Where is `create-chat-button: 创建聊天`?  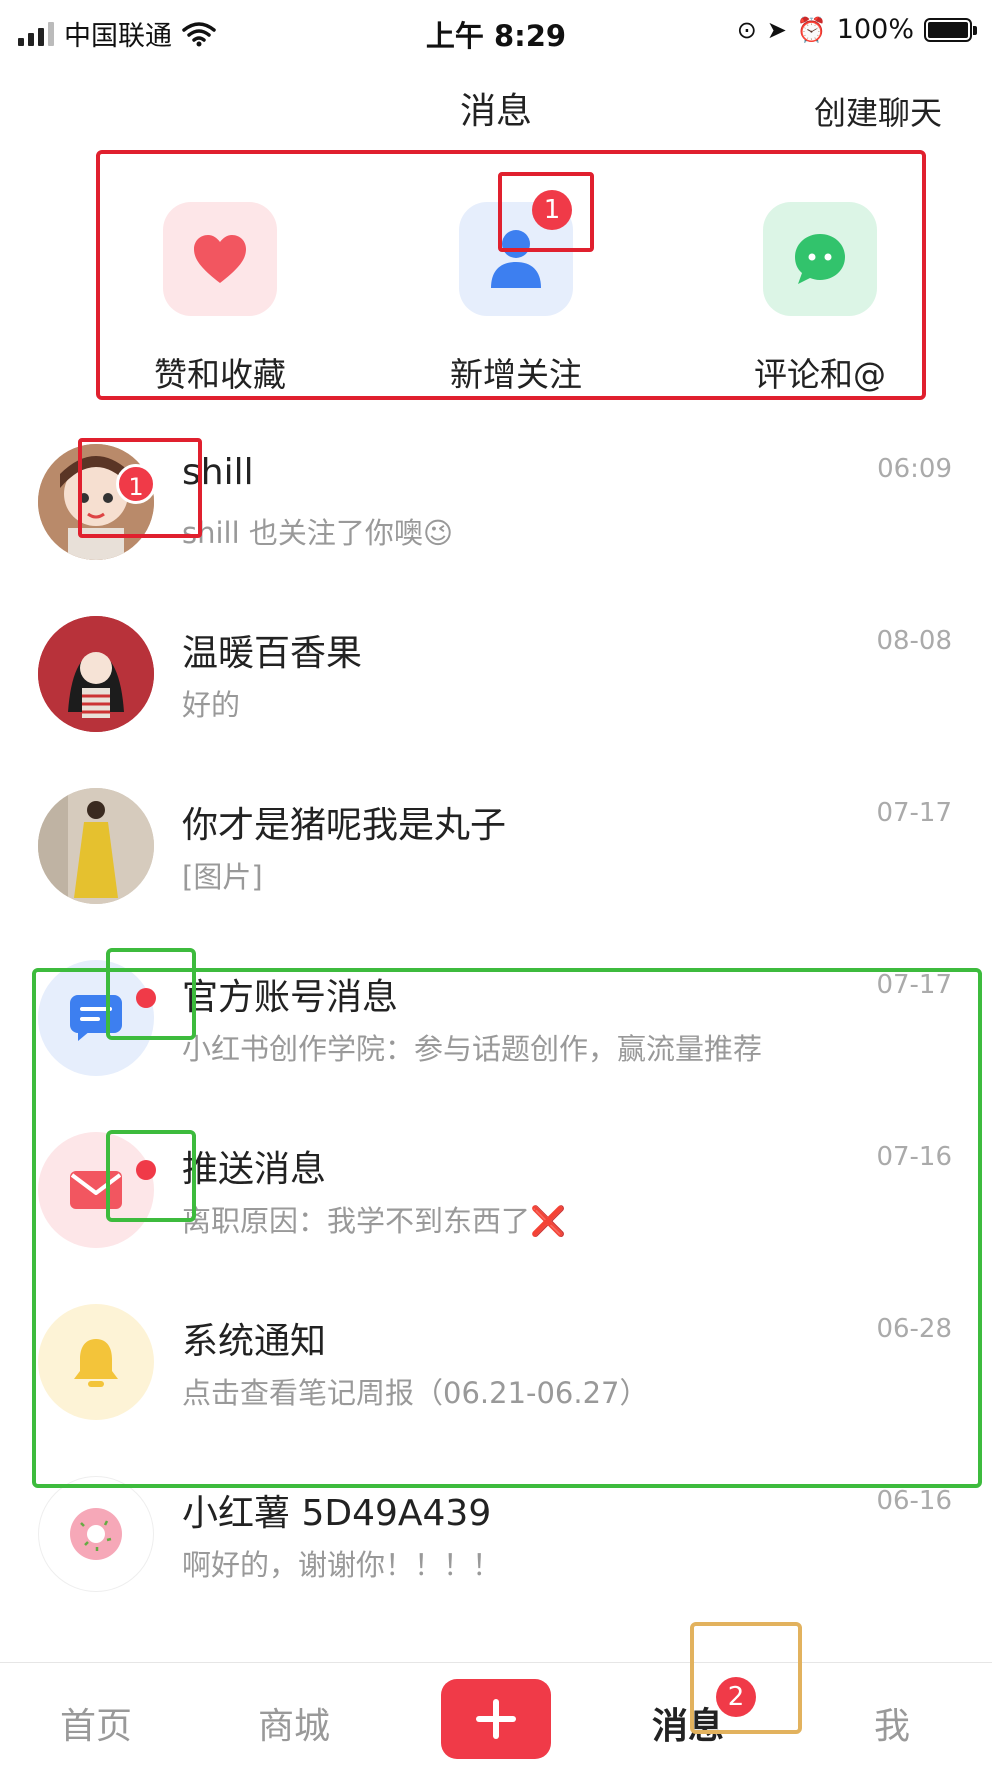 create-chat-button: 创建聊天 is located at coordinates (878, 111).